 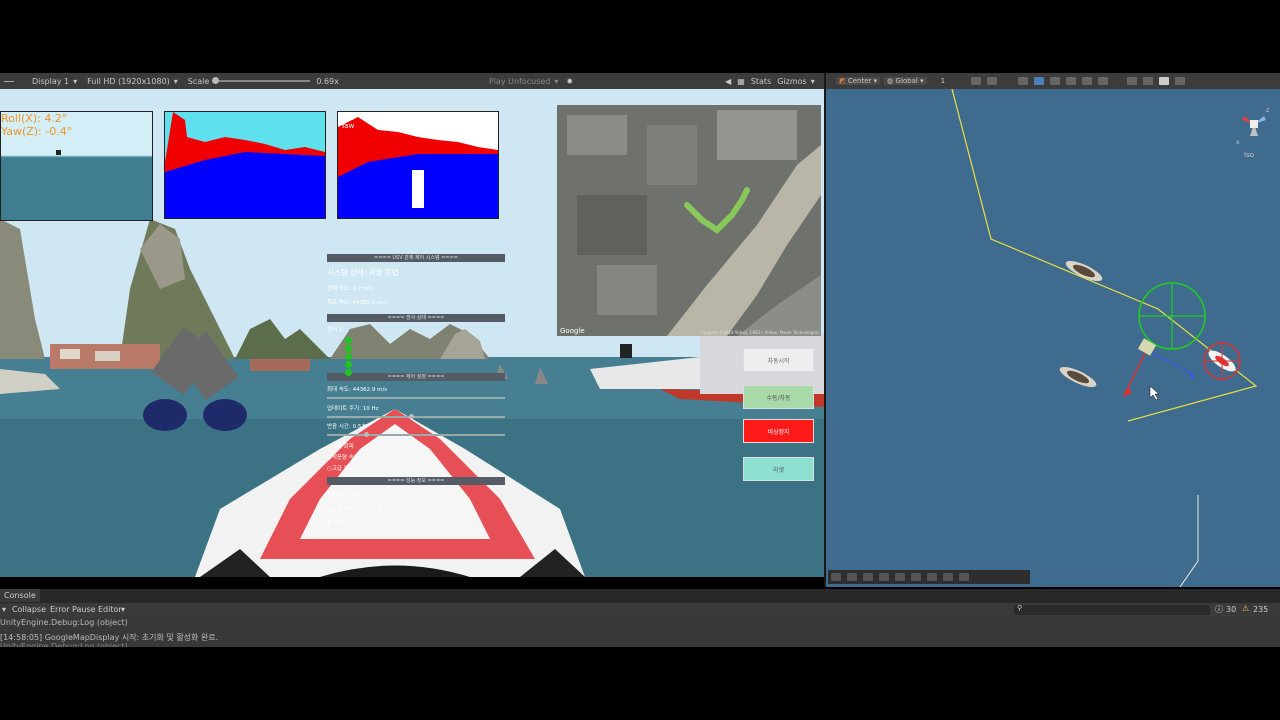 I want to click on hand-tool-icon, so click(x=1022, y=81).